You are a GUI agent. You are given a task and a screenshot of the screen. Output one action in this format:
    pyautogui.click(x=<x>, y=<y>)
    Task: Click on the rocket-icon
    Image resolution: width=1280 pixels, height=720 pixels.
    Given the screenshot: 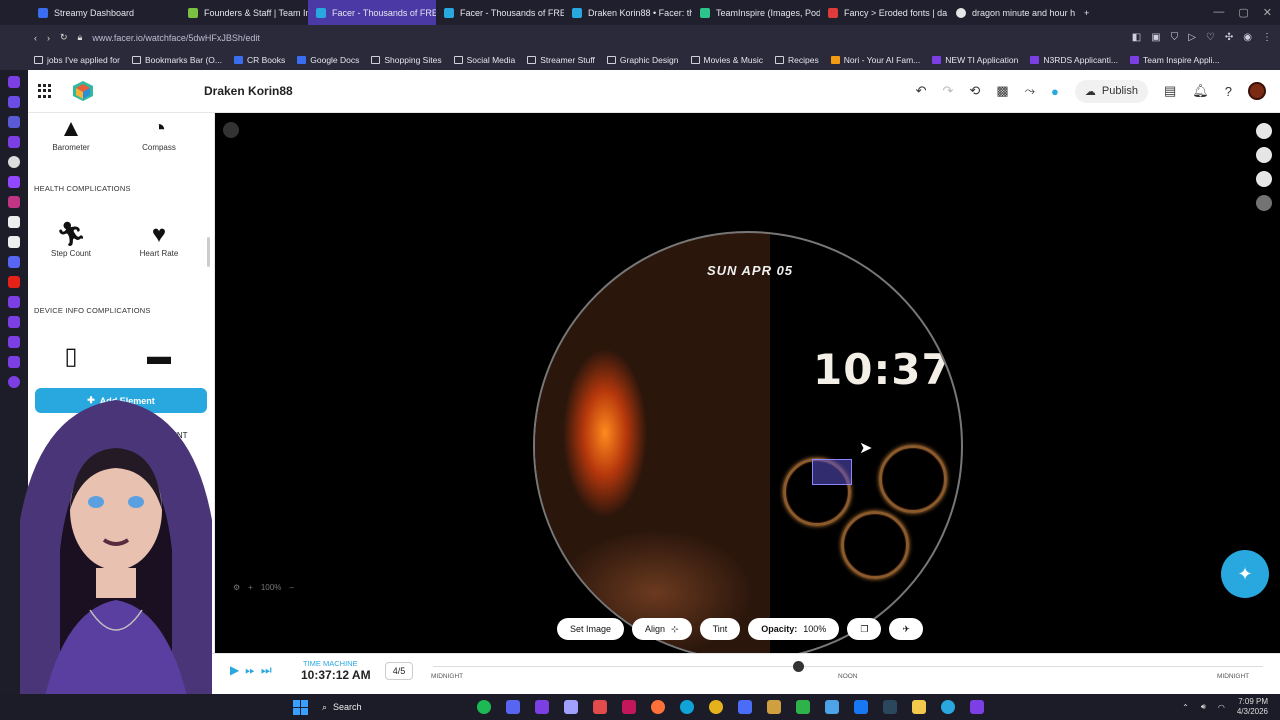 What is the action you would take?
    pyautogui.click(x=1264, y=131)
    